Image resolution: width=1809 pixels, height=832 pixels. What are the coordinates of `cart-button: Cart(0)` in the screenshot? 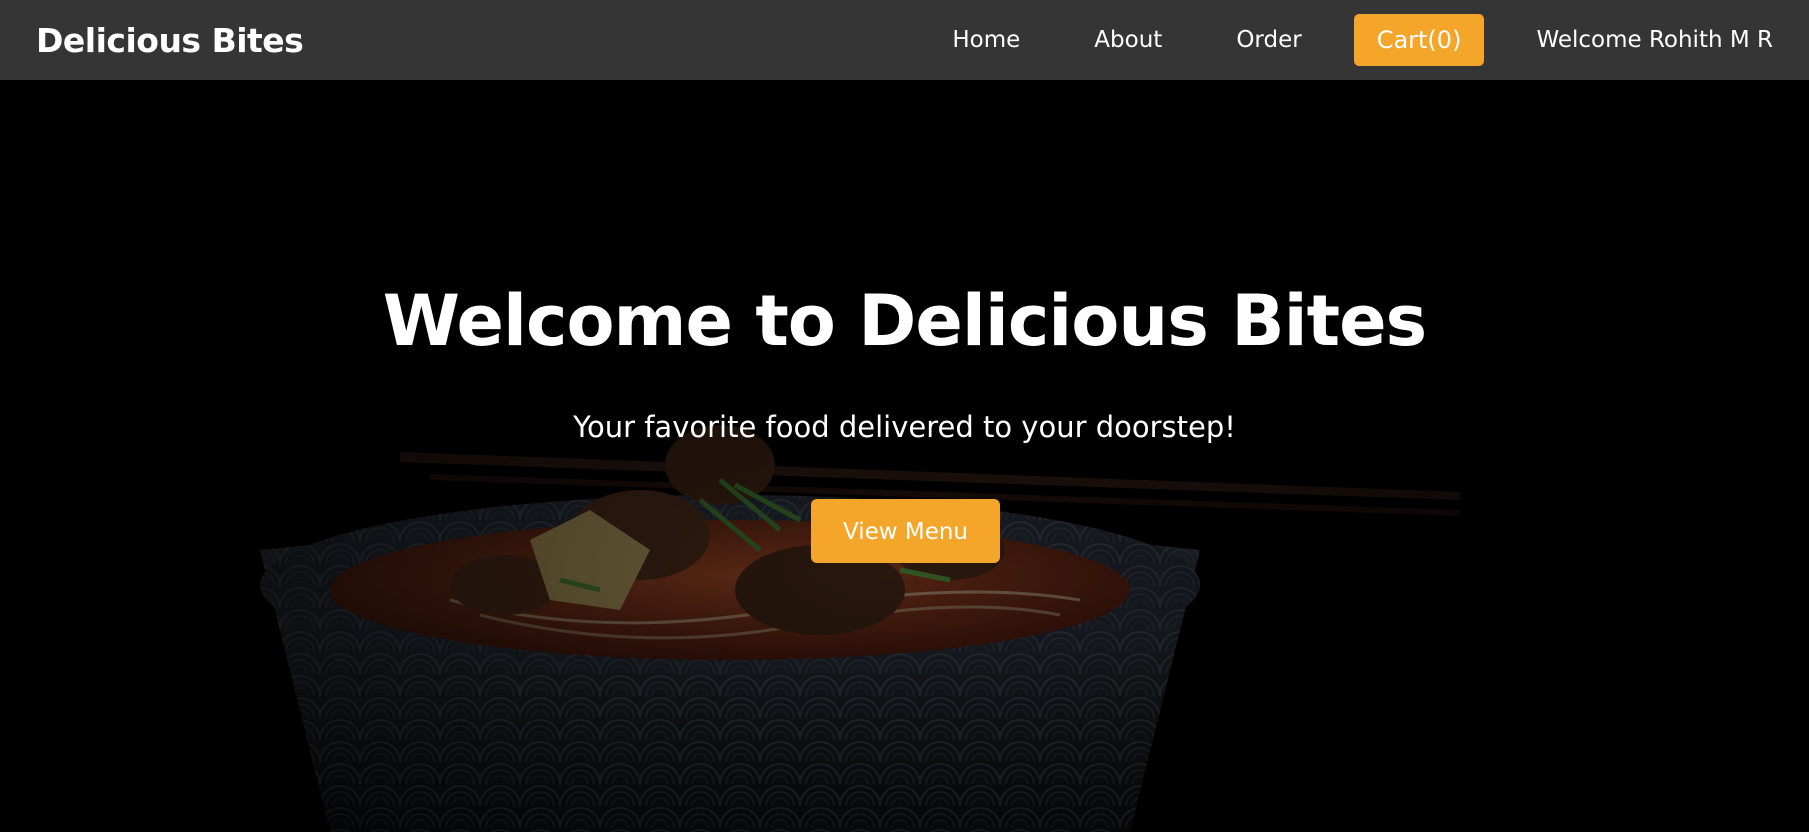 It's located at (1419, 40).